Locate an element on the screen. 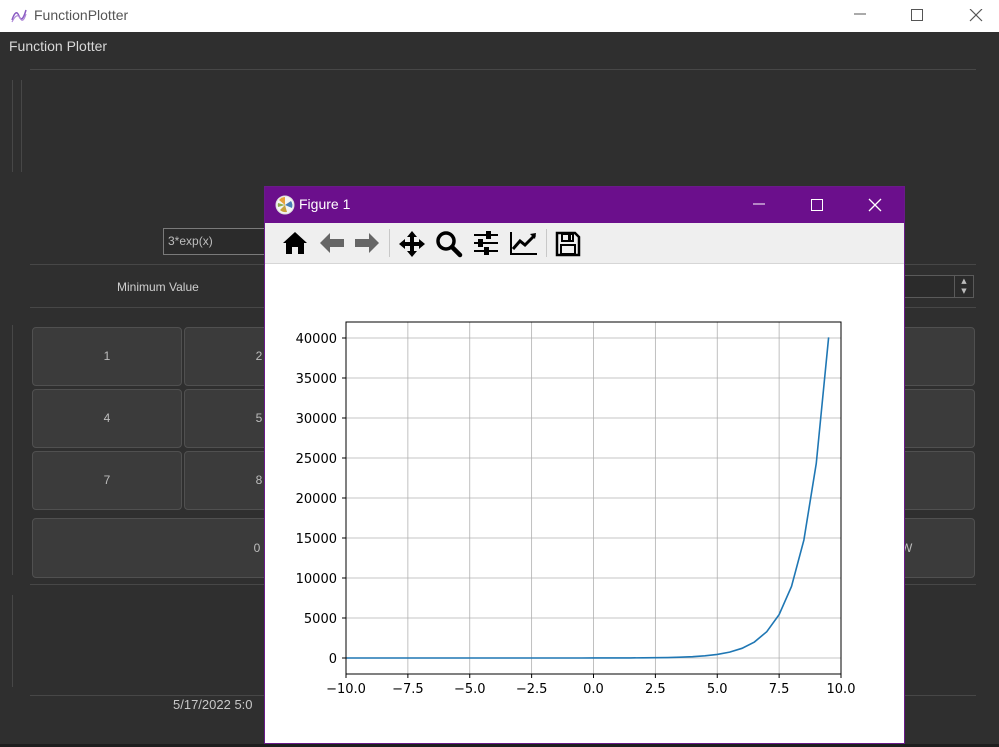 The height and width of the screenshot is (747, 999). zoom-button is located at coordinates (449, 243).